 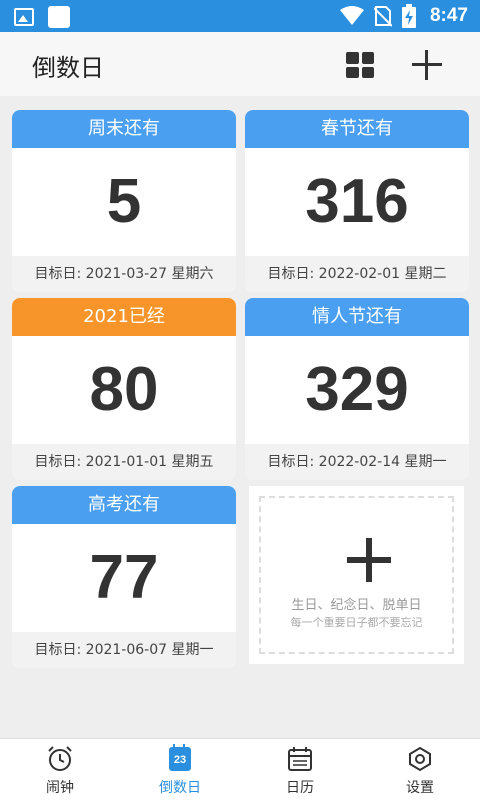 I want to click on nav-item-countdown: 23 倒数日, so click(x=180, y=770).